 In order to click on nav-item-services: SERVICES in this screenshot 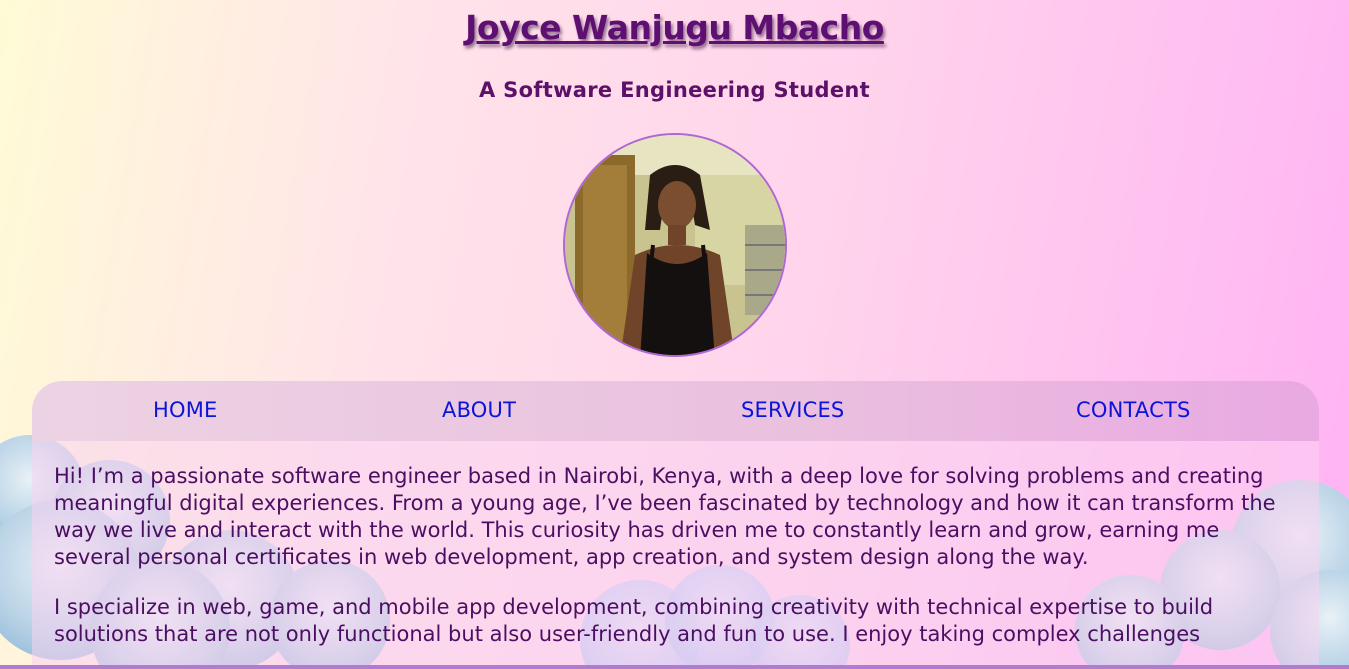, I will do `click(792, 410)`.